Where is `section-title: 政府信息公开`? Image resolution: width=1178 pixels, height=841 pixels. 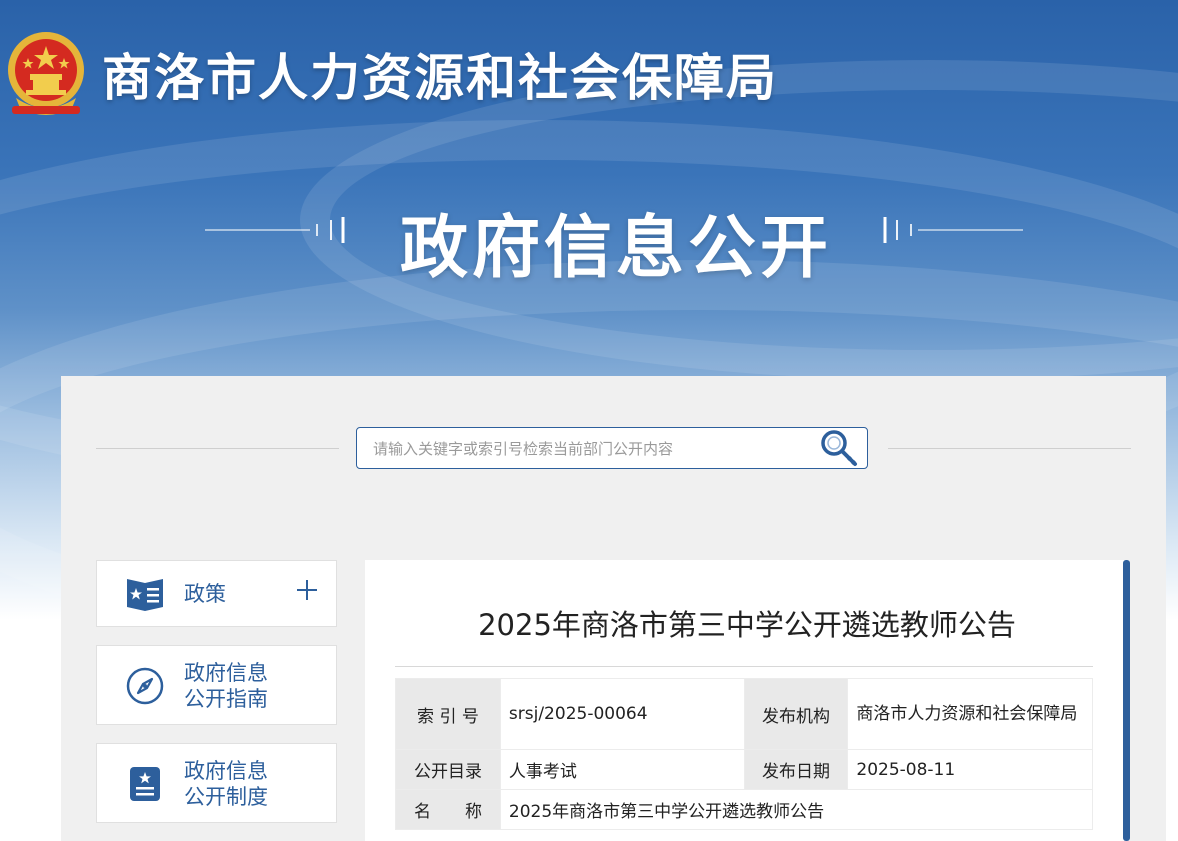
section-title: 政府信息公开 is located at coordinates (616, 248).